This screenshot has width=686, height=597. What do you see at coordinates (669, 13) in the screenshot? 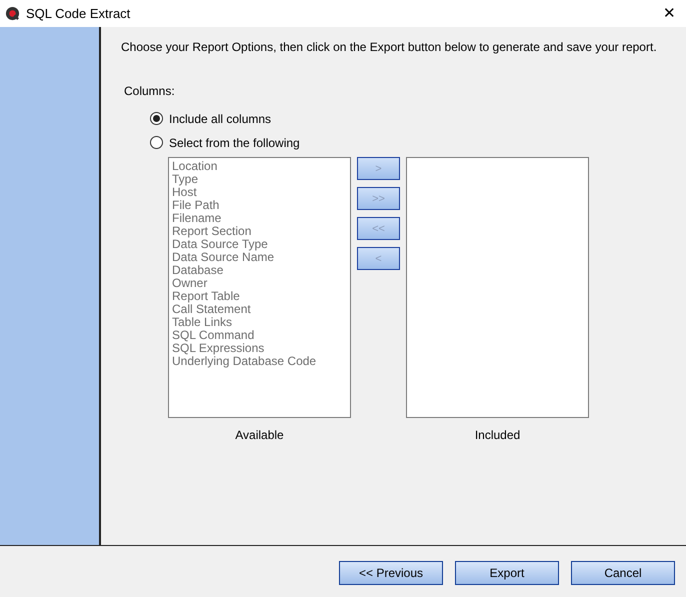
I see `close-button: ✕` at bounding box center [669, 13].